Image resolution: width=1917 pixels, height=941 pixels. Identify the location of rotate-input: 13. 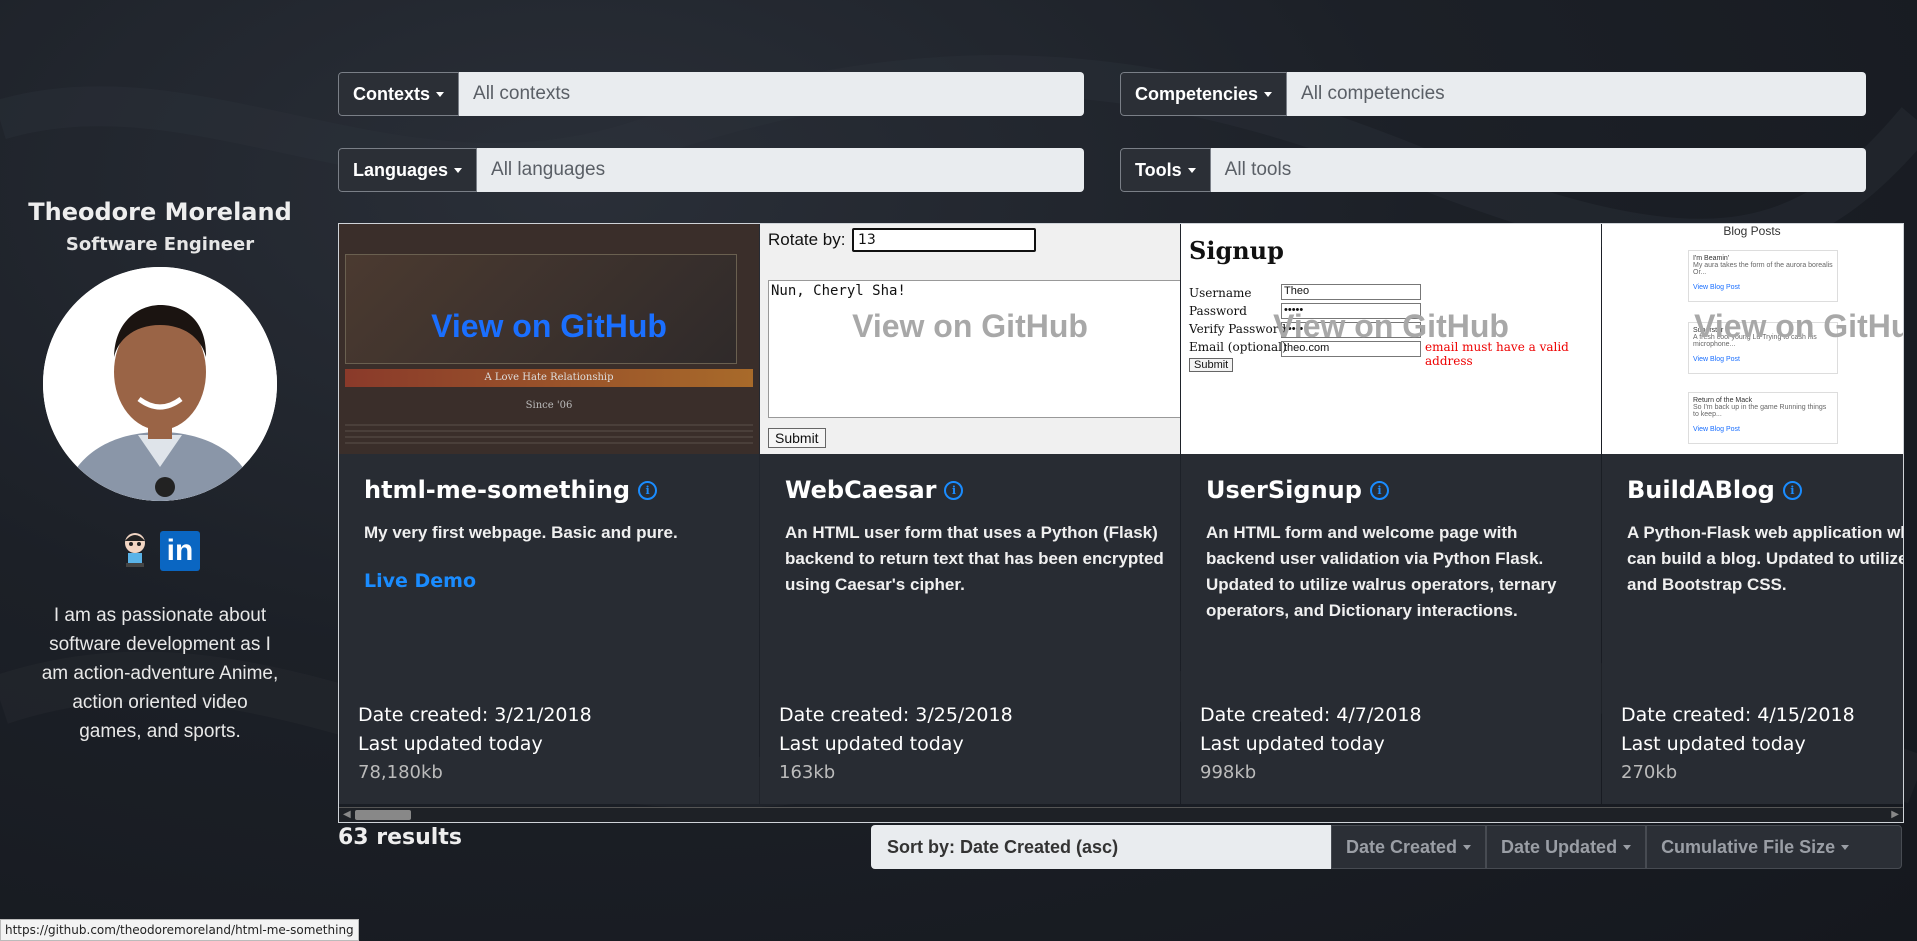
(944, 240).